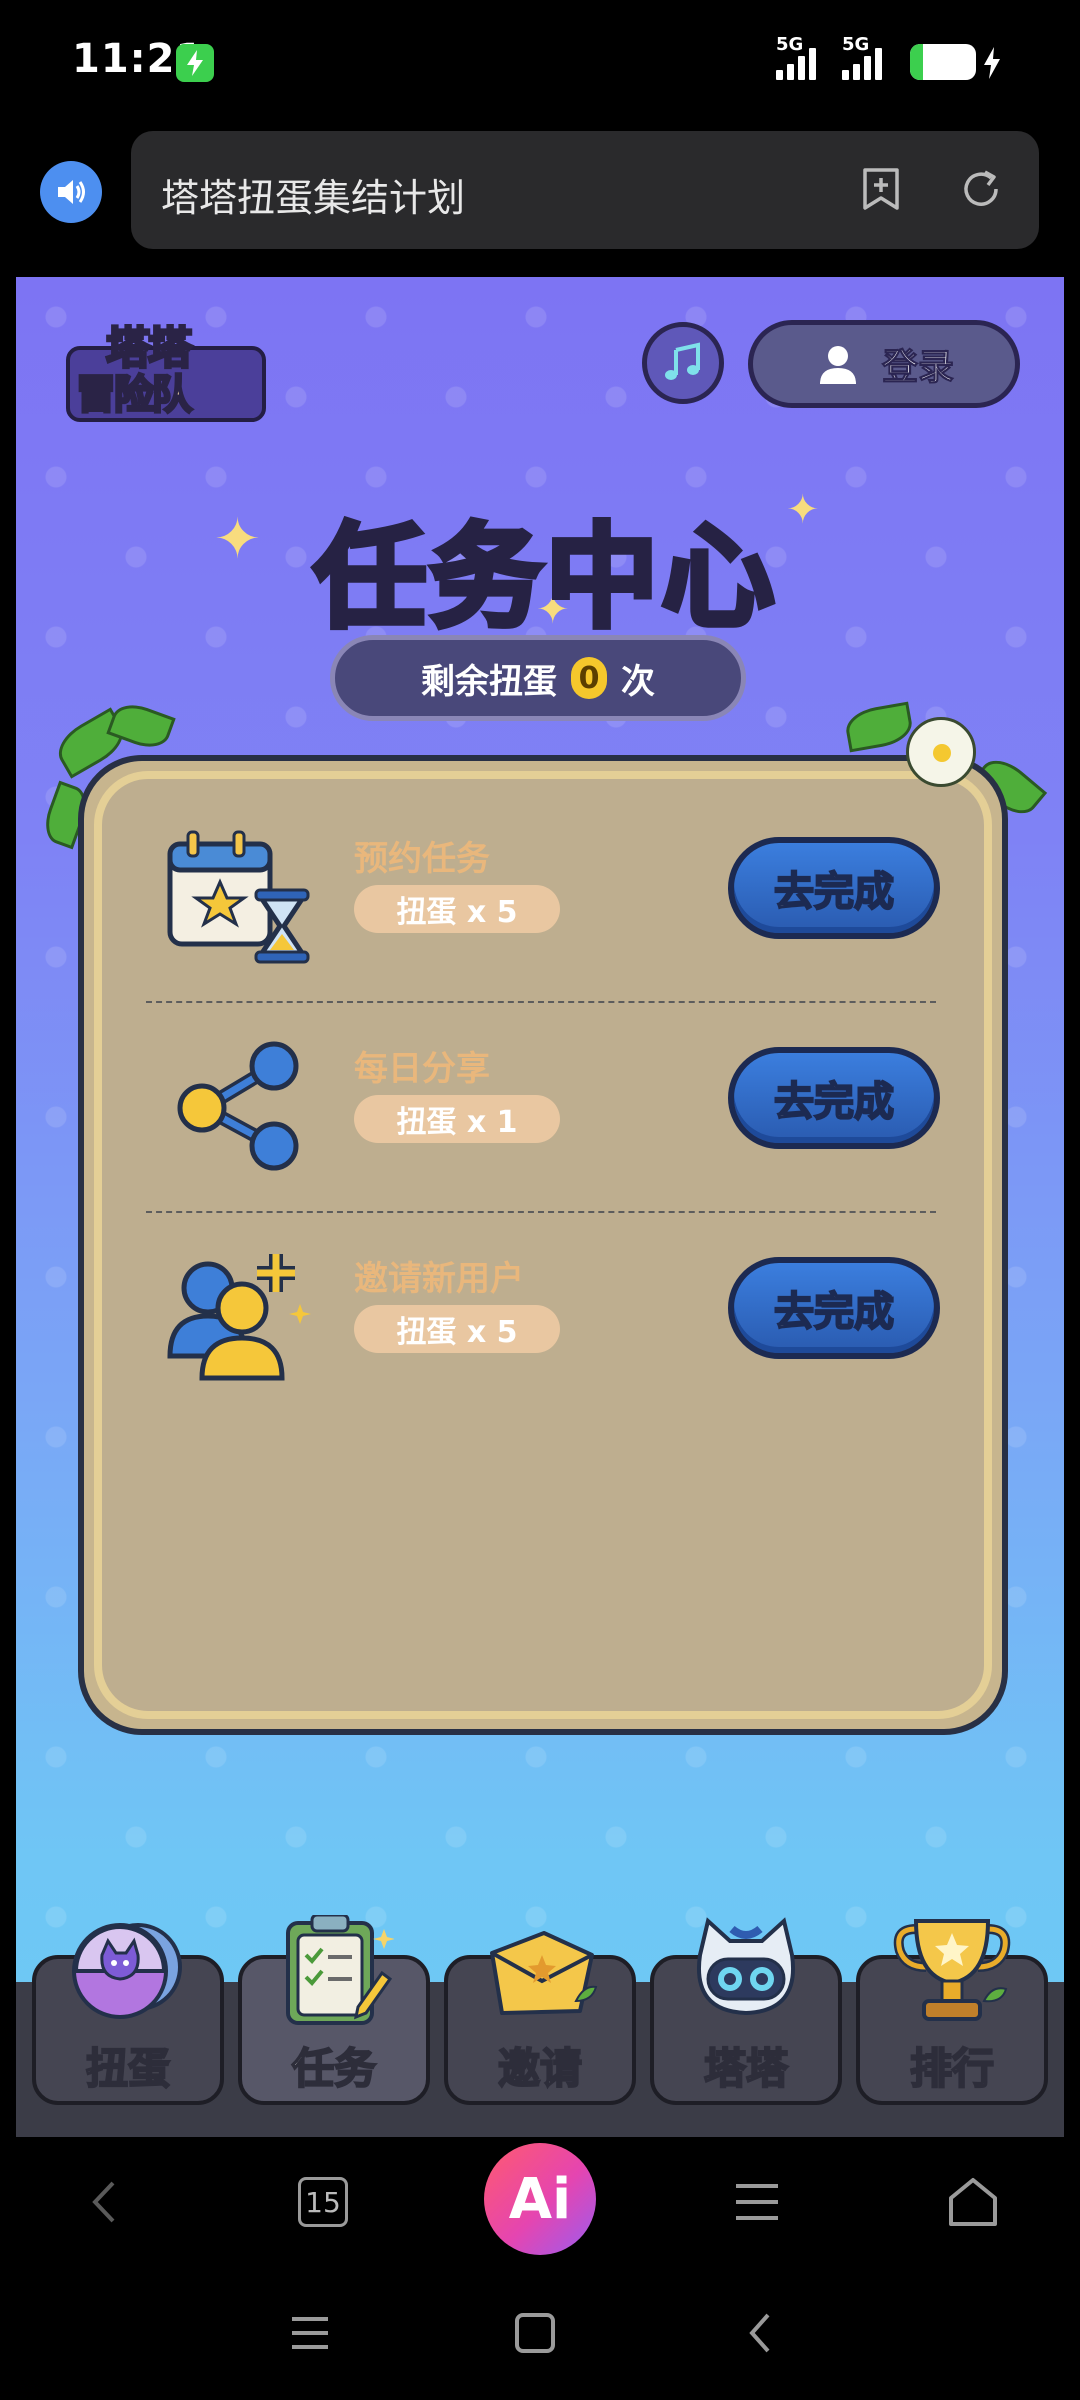 The image size is (1080, 2400). I want to click on url-field: 塔塔扭蛋集结计划, so click(585, 190).